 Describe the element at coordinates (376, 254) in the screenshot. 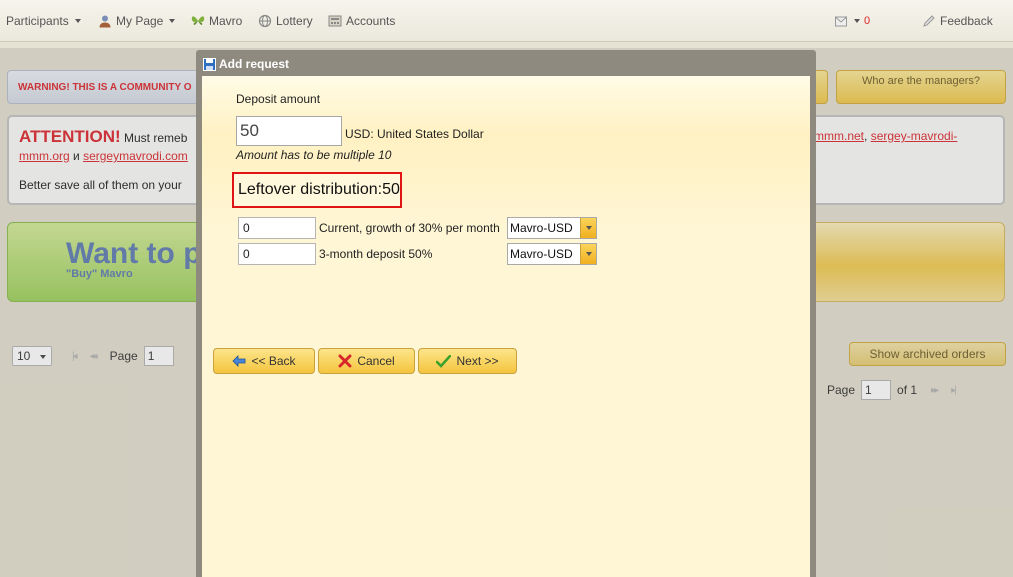

I see `deposit-3m-label: 3-month deposit 50%` at that location.